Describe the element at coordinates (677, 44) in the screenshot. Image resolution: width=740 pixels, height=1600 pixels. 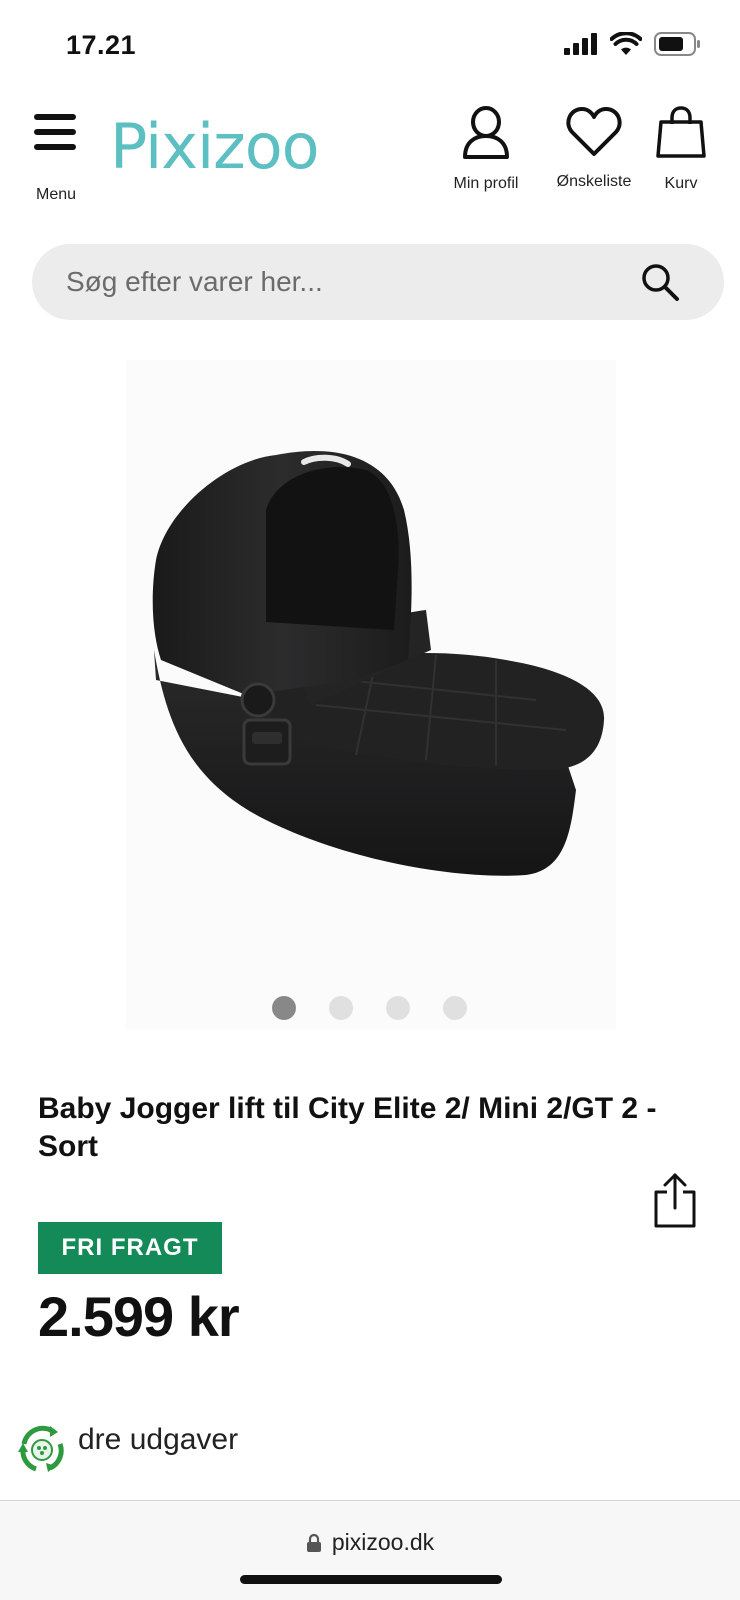
I see `battery-icon` at that location.